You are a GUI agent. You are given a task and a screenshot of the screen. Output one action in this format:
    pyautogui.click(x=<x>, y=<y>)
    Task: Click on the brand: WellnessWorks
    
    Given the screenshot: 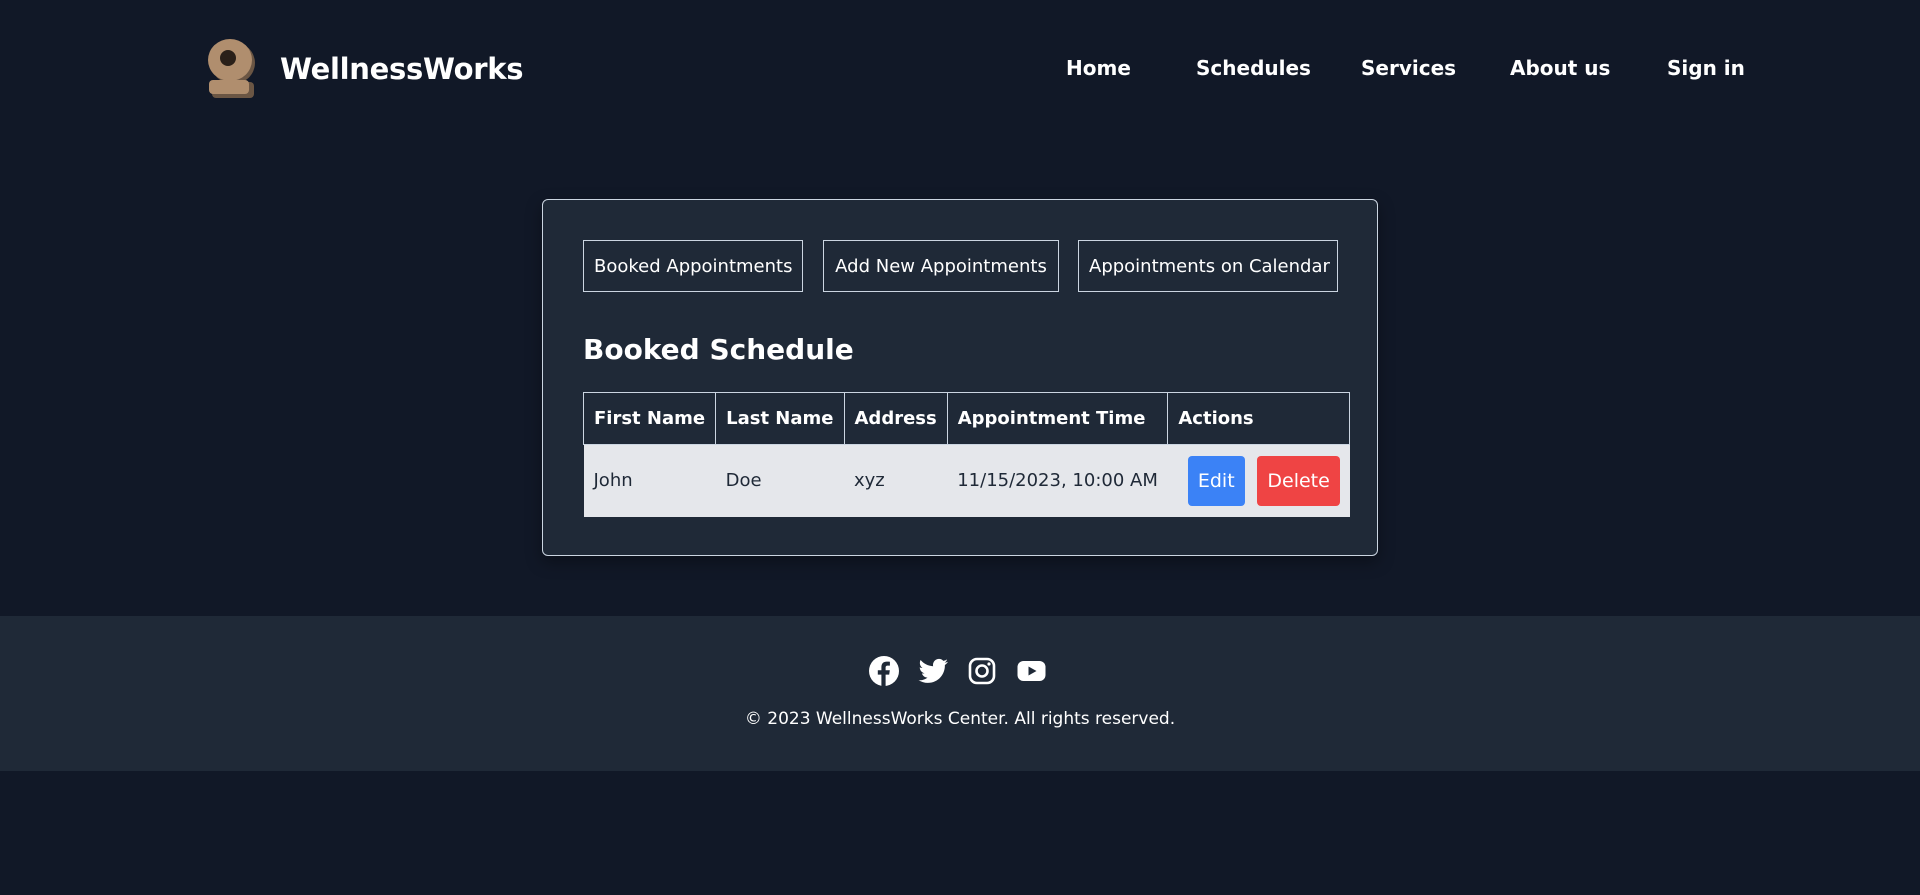 What is the action you would take?
    pyautogui.click(x=364, y=69)
    